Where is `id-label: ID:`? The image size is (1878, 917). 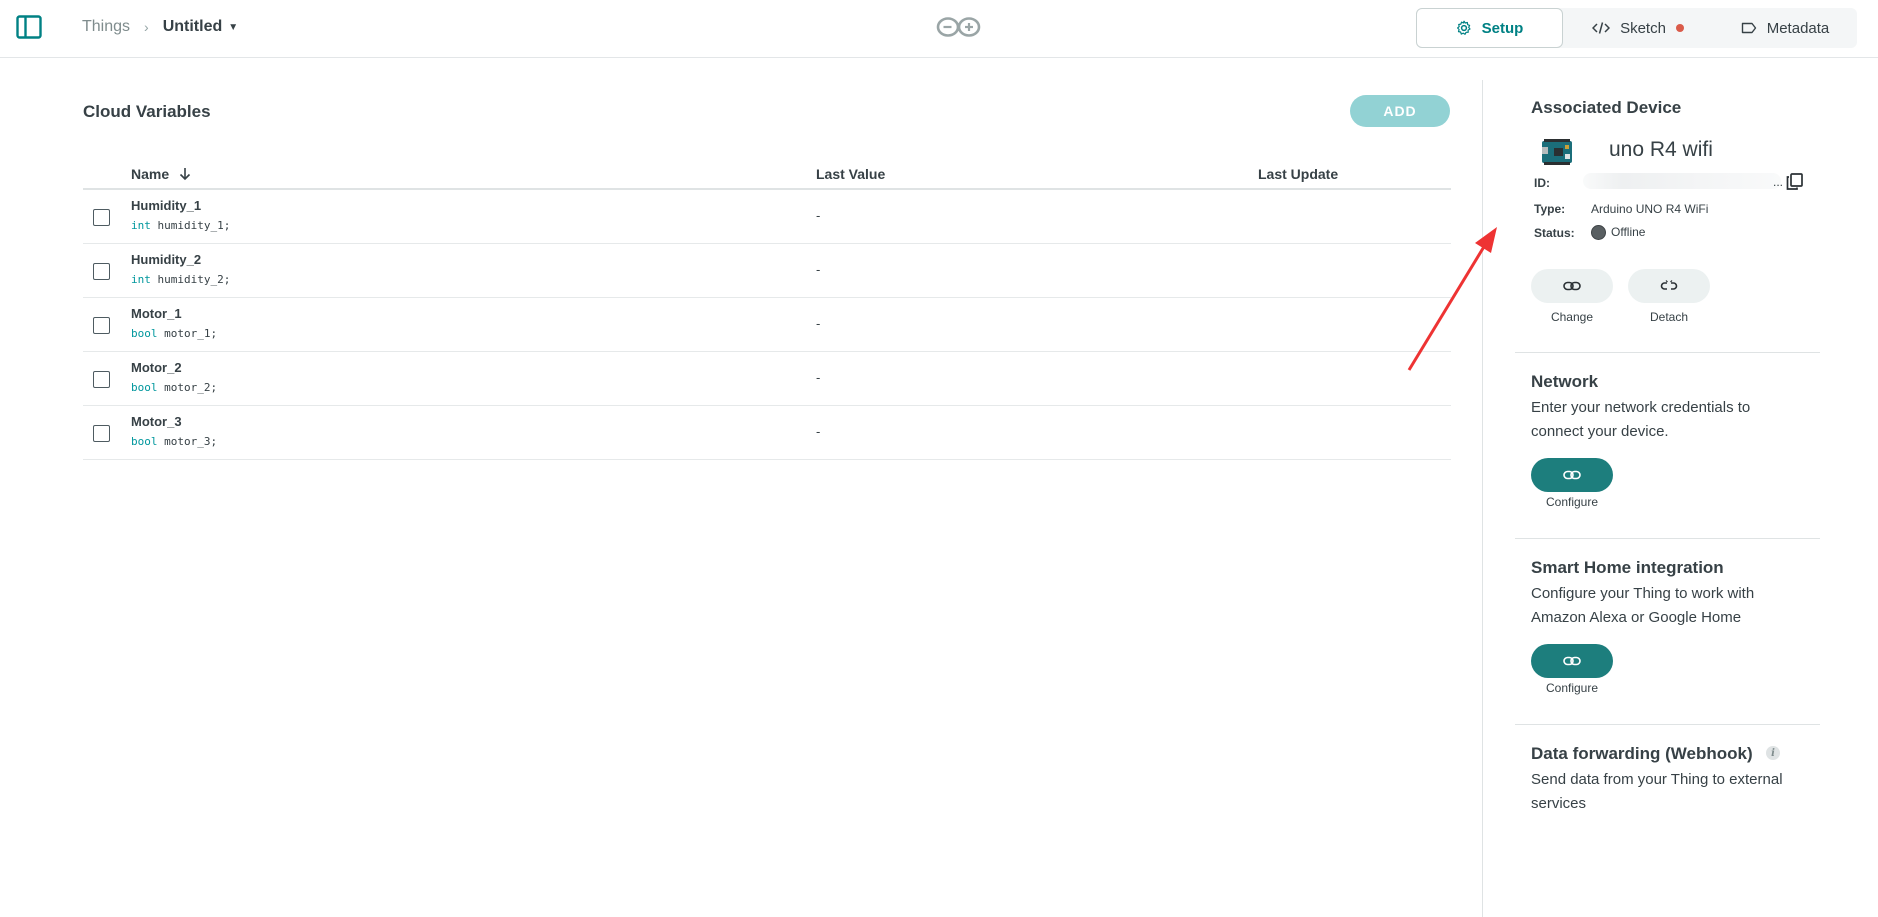
id-label: ID: is located at coordinates (1542, 183).